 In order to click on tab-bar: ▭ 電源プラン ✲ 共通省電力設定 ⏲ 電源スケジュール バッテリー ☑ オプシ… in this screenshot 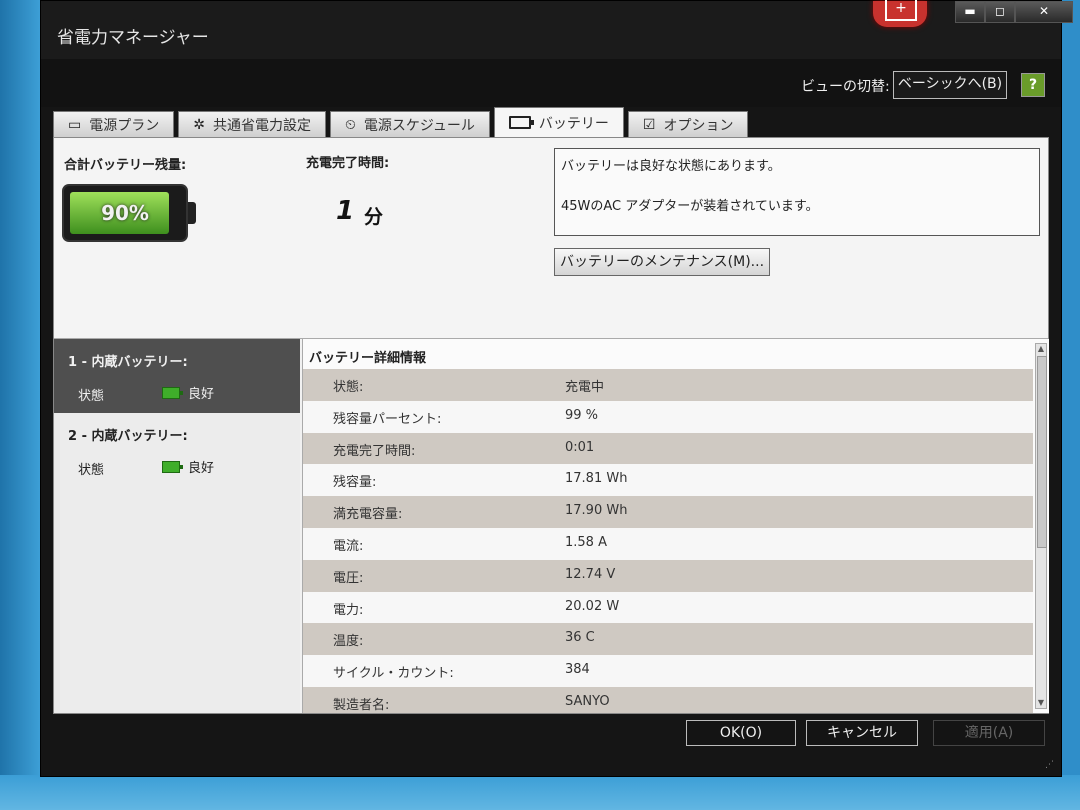, I will do `click(402, 122)`.